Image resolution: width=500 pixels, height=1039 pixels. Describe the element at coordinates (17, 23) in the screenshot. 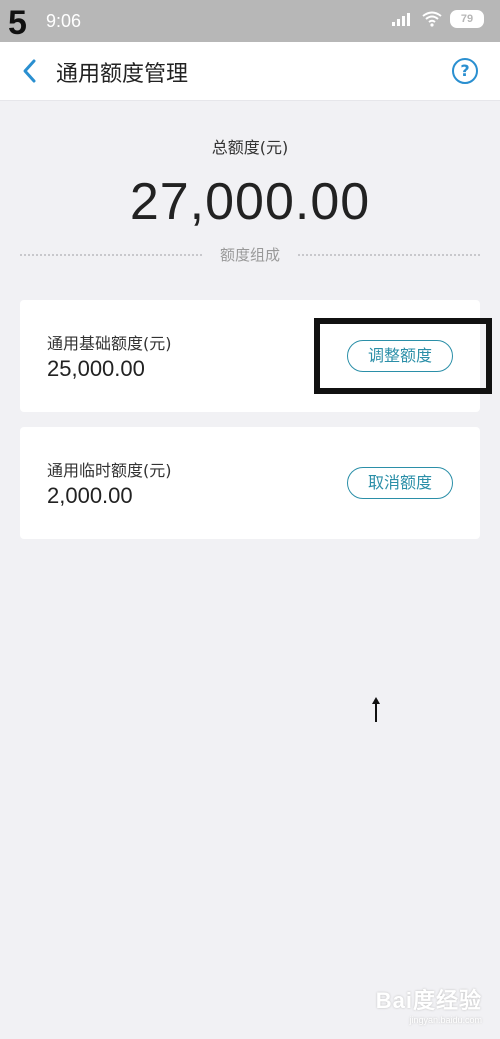

I see `step-number-label: 5` at that location.